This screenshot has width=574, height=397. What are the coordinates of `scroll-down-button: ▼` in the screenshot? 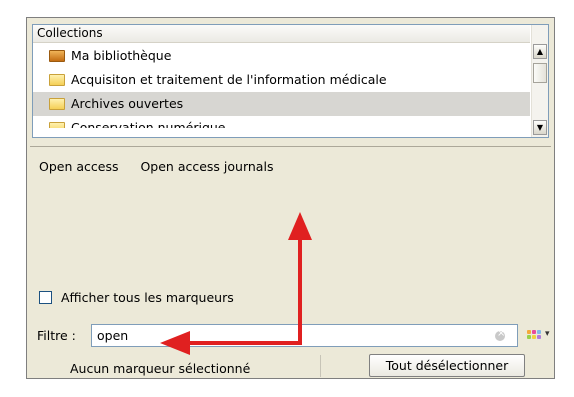 It's located at (540, 127).